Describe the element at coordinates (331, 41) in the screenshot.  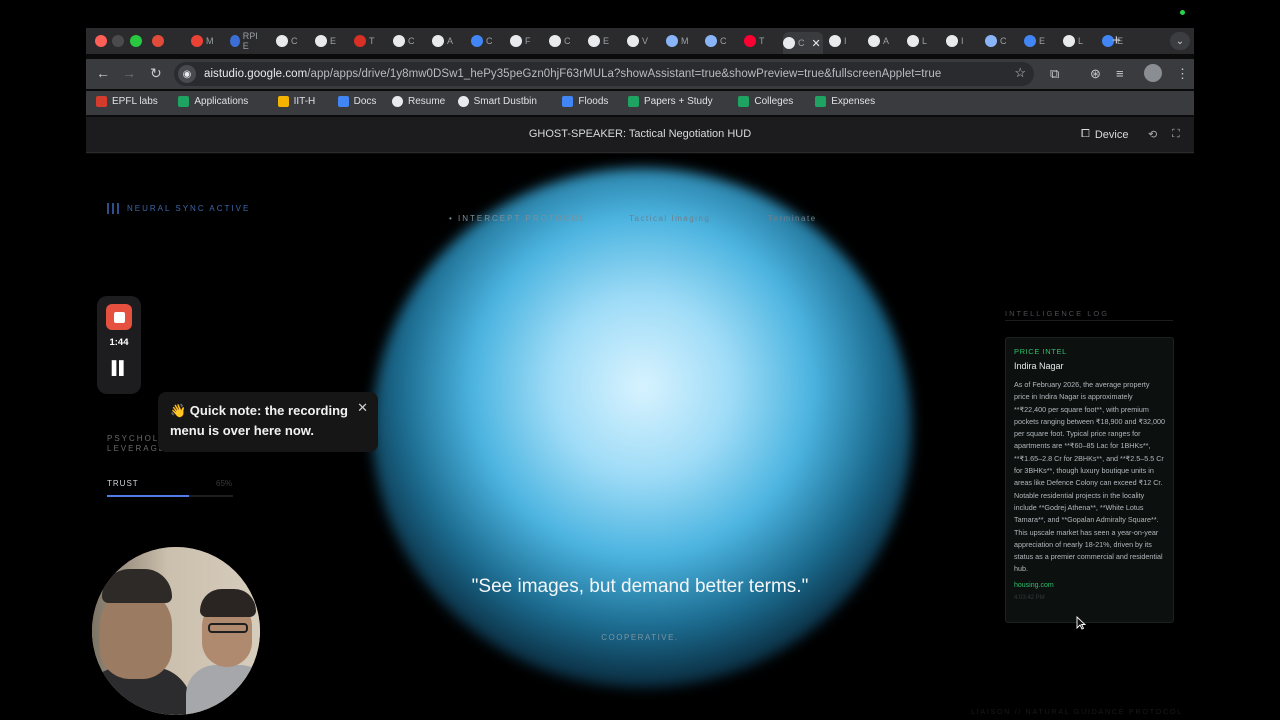
I see `tab-4: E` at that location.